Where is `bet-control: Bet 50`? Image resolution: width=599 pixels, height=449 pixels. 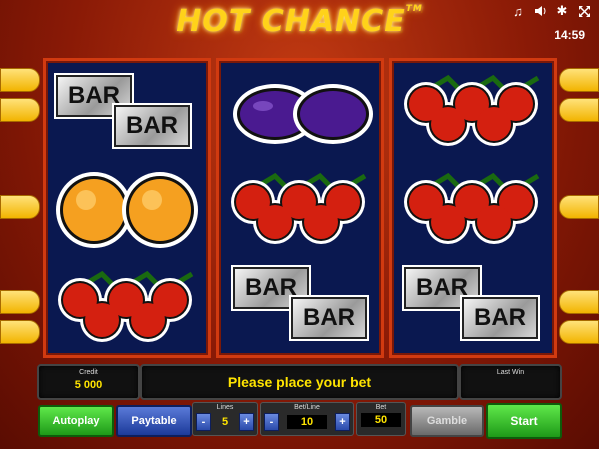 bet-control: Bet 50 is located at coordinates (381, 419).